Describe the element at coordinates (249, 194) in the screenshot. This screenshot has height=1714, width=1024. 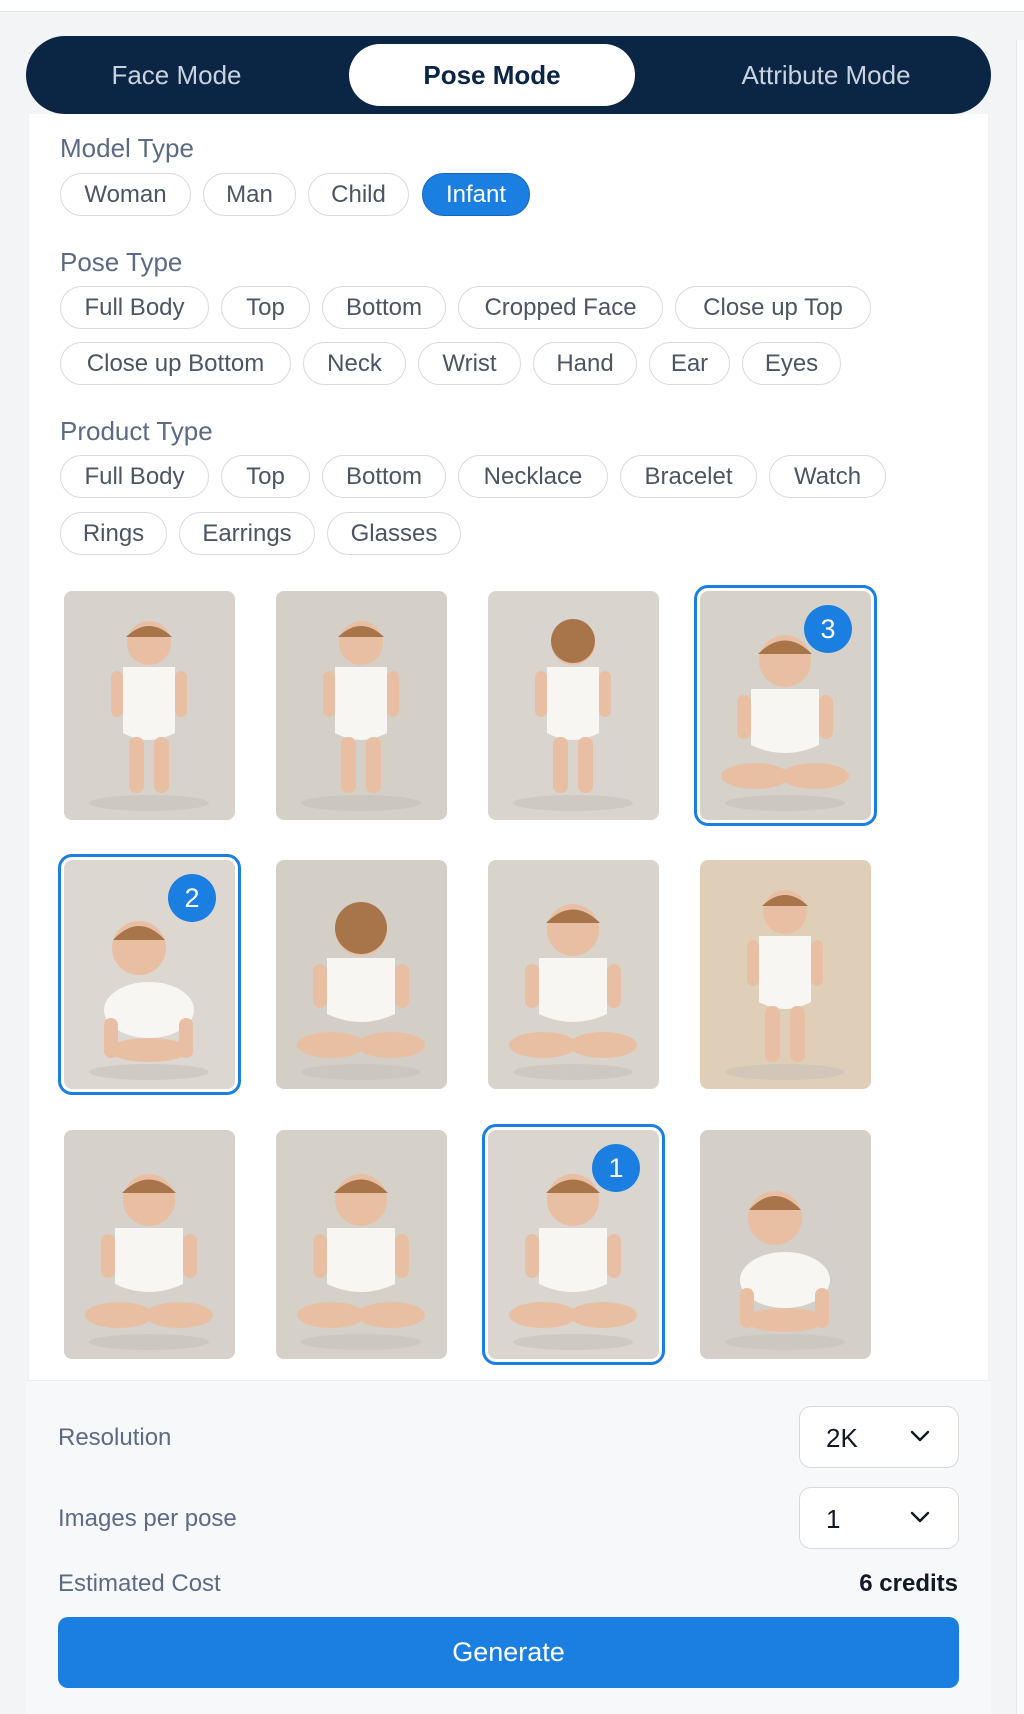
I see `model-chip-man: Man` at that location.